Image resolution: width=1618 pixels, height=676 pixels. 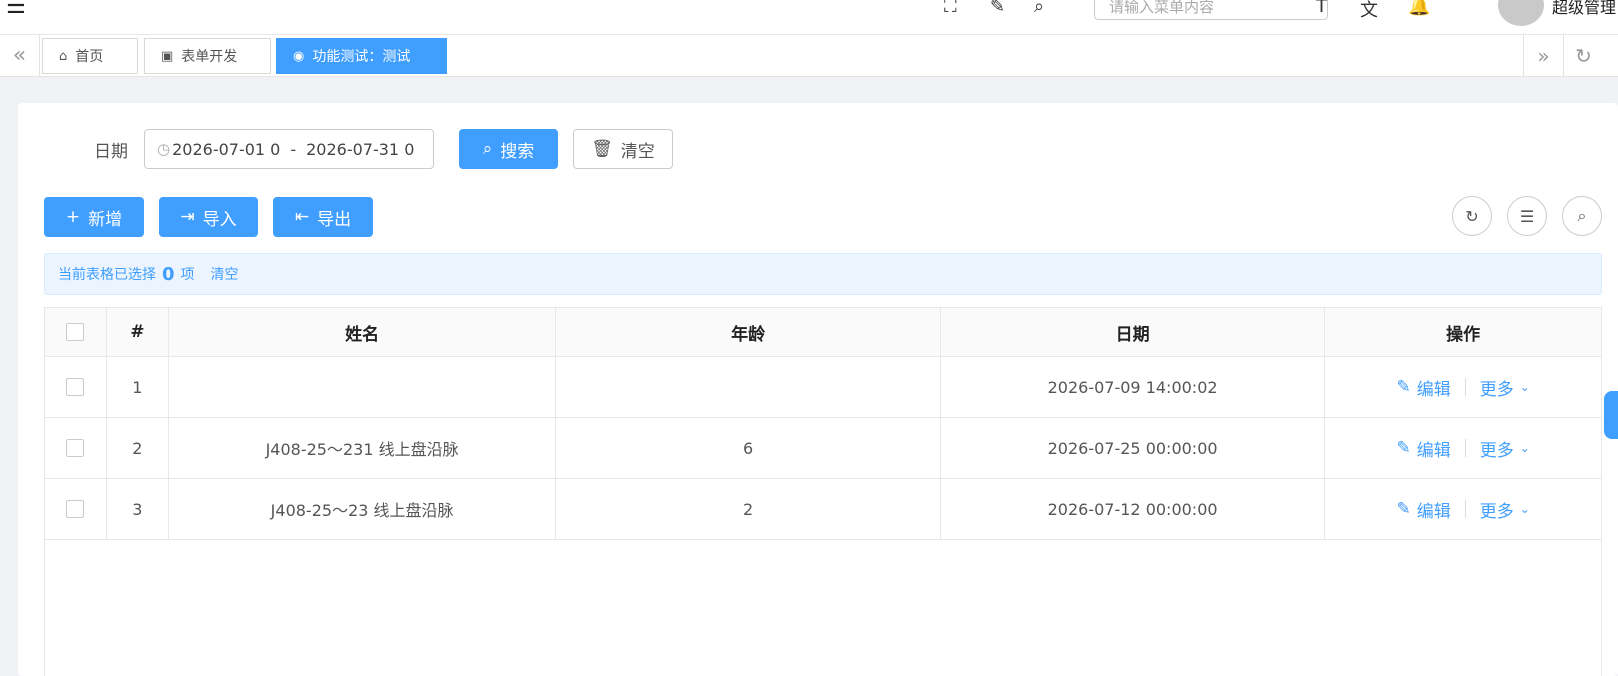 What do you see at coordinates (94, 217) in the screenshot?
I see `add-button: + 新增` at bounding box center [94, 217].